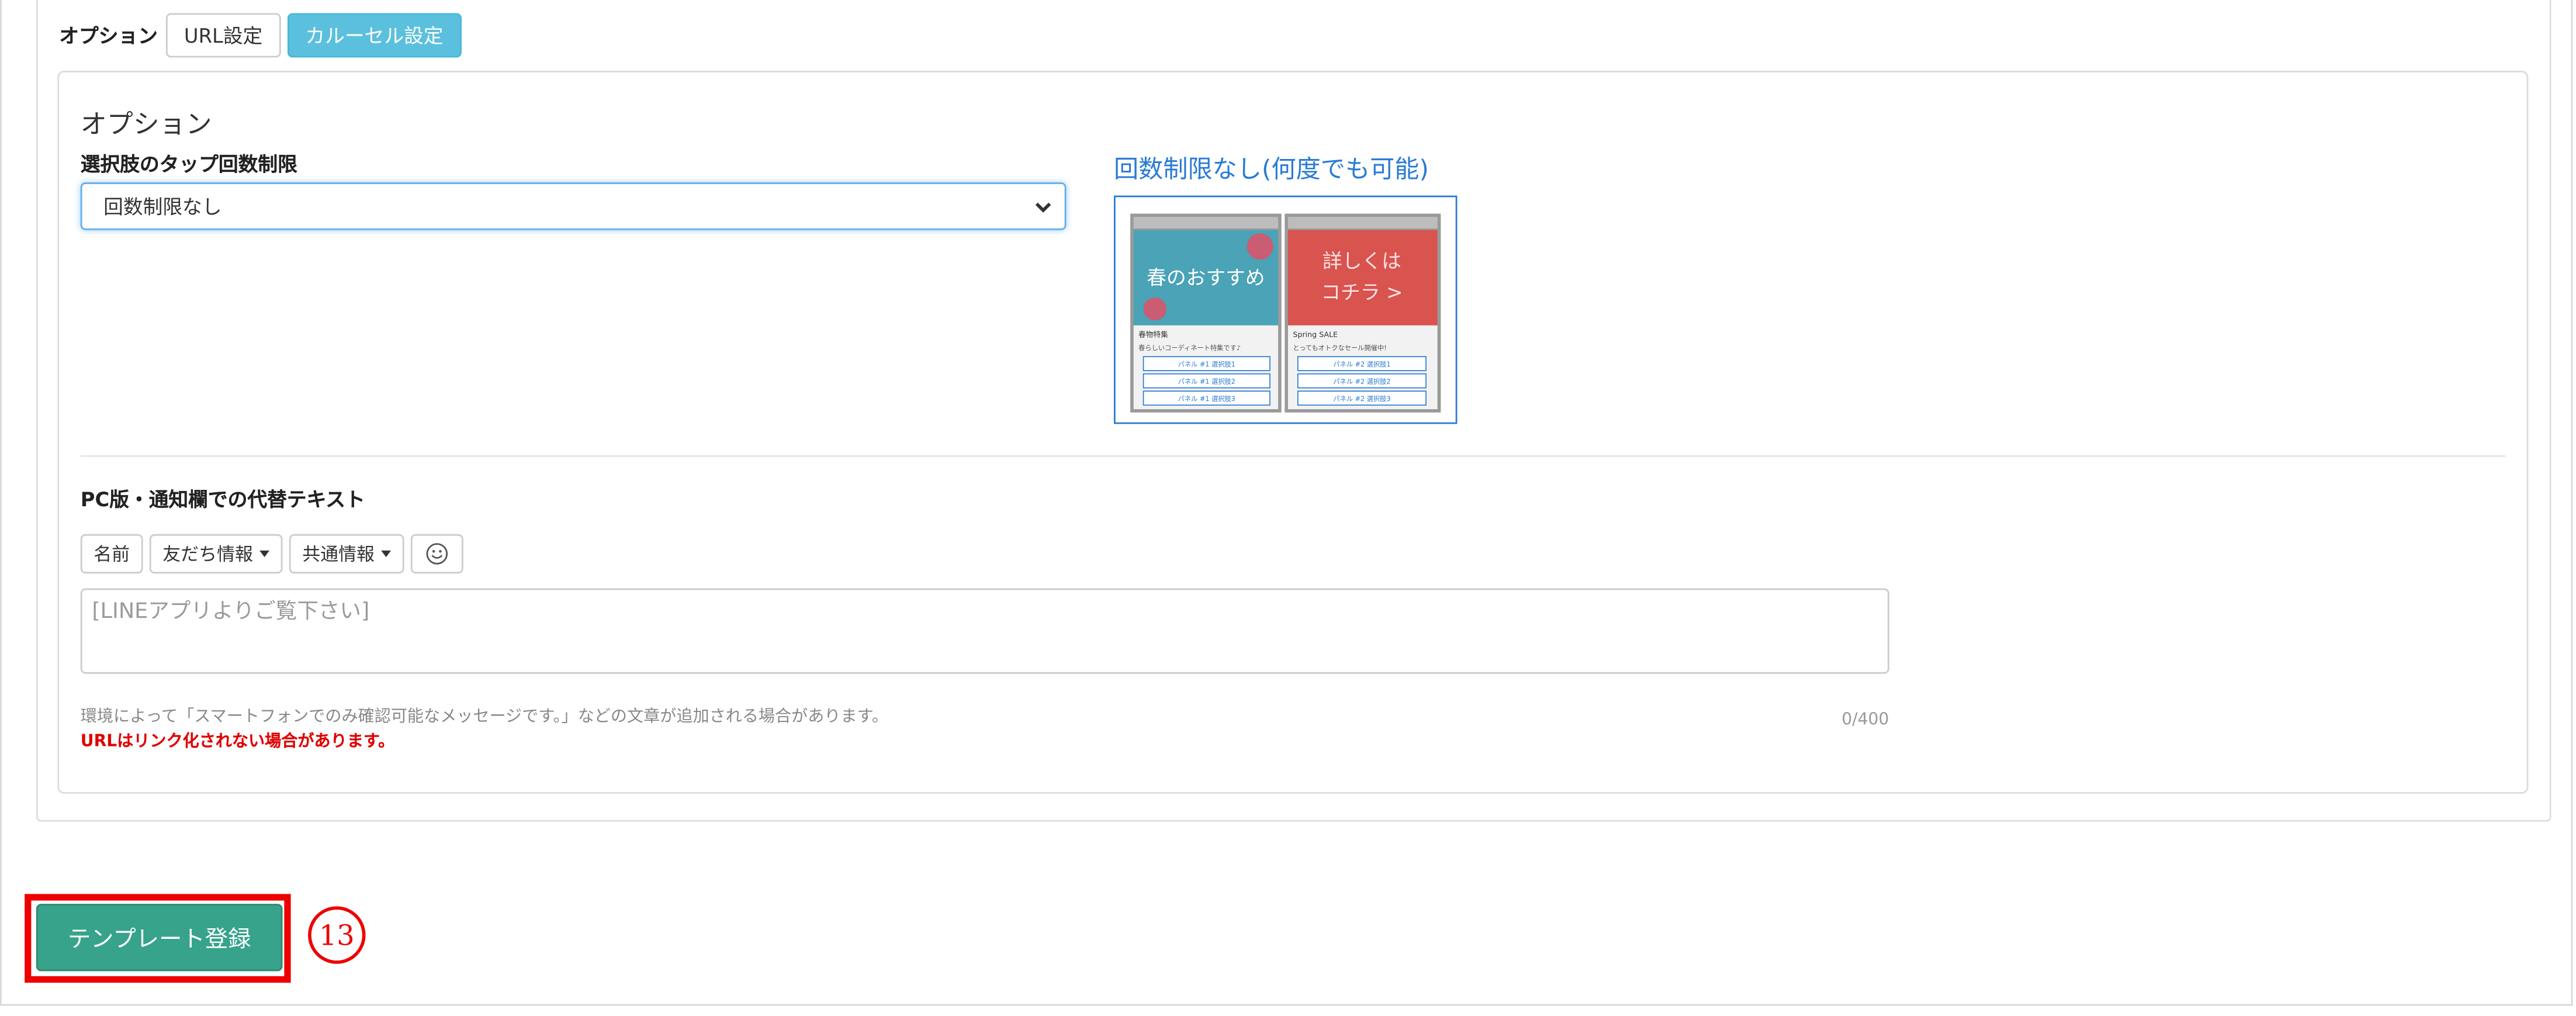  I want to click on emoji-button, so click(436, 554).